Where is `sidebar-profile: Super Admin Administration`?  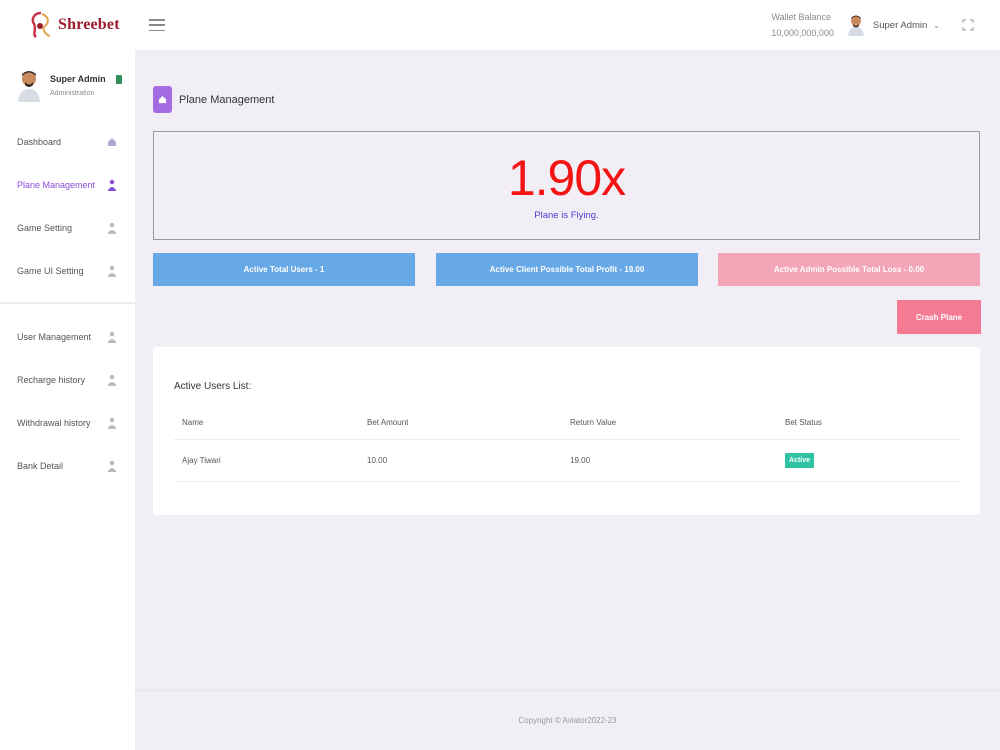
sidebar-profile: Super Admin Administration is located at coordinates (67, 85).